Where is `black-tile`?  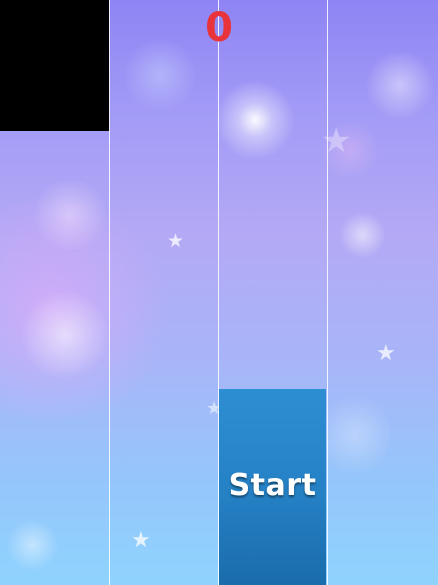
black-tile is located at coordinates (54, 65).